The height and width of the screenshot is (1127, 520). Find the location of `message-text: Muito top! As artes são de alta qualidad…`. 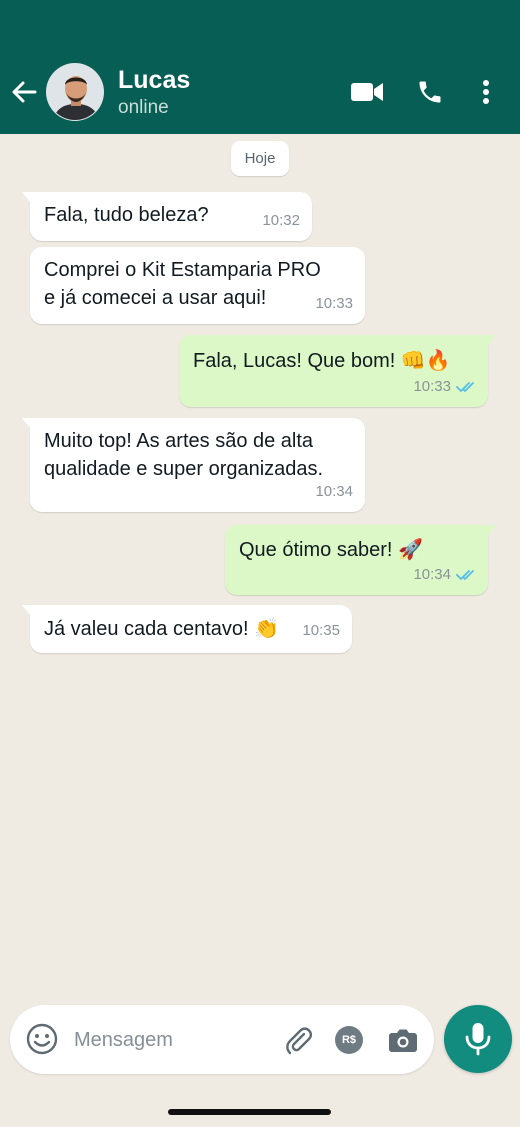

message-text: Muito top! As artes são de alta qualidad… is located at coordinates (184, 455).